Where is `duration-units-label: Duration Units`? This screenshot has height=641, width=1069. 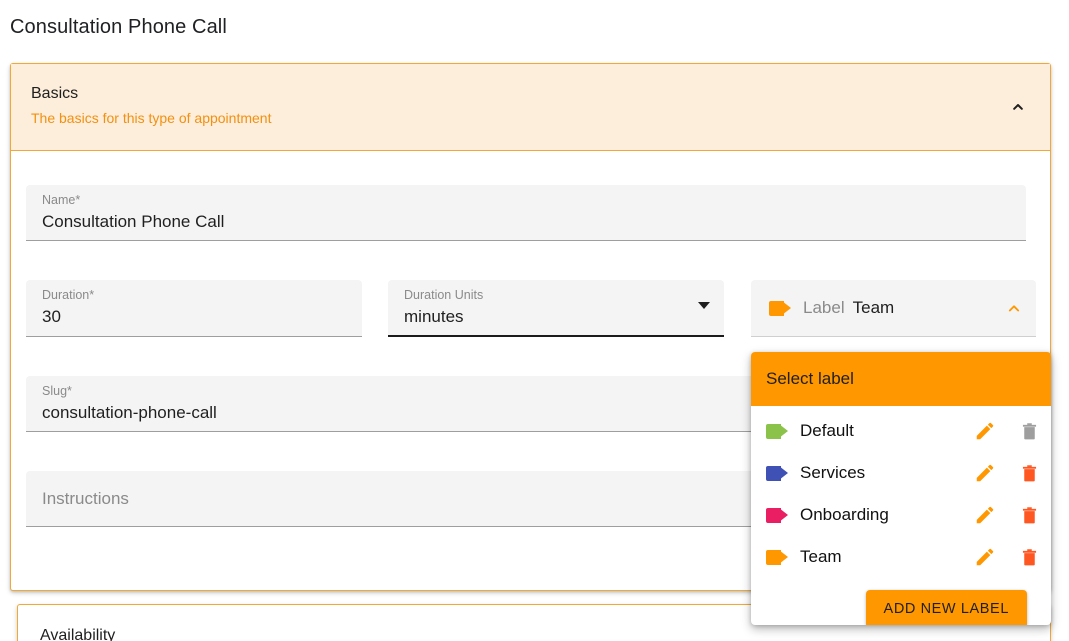 duration-units-label: Duration Units is located at coordinates (444, 295).